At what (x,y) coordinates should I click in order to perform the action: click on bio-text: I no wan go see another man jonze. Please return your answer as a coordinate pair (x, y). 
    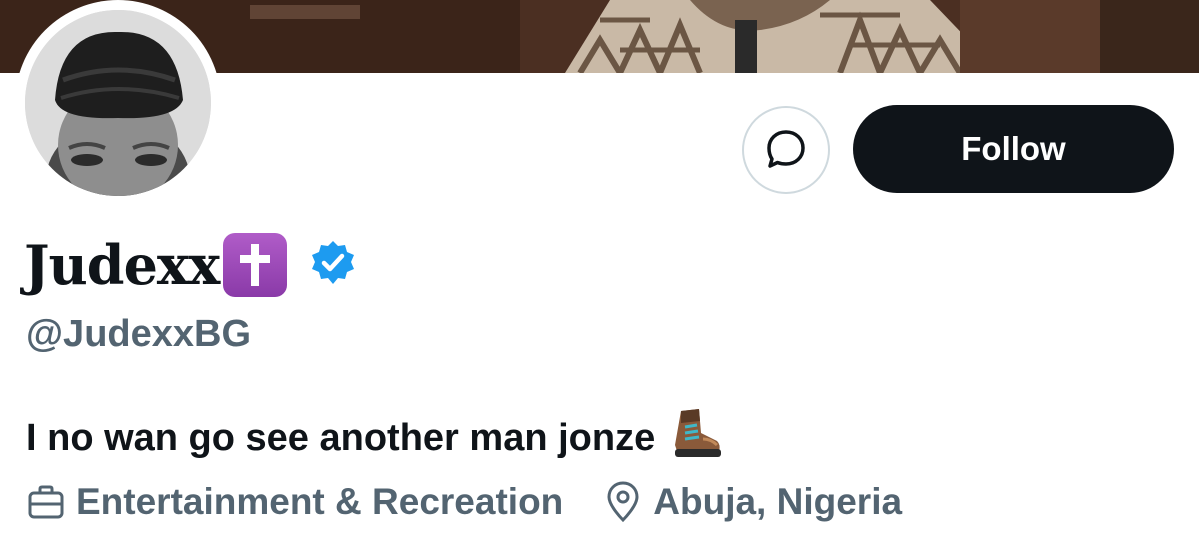
    Looking at the image, I should click on (341, 437).